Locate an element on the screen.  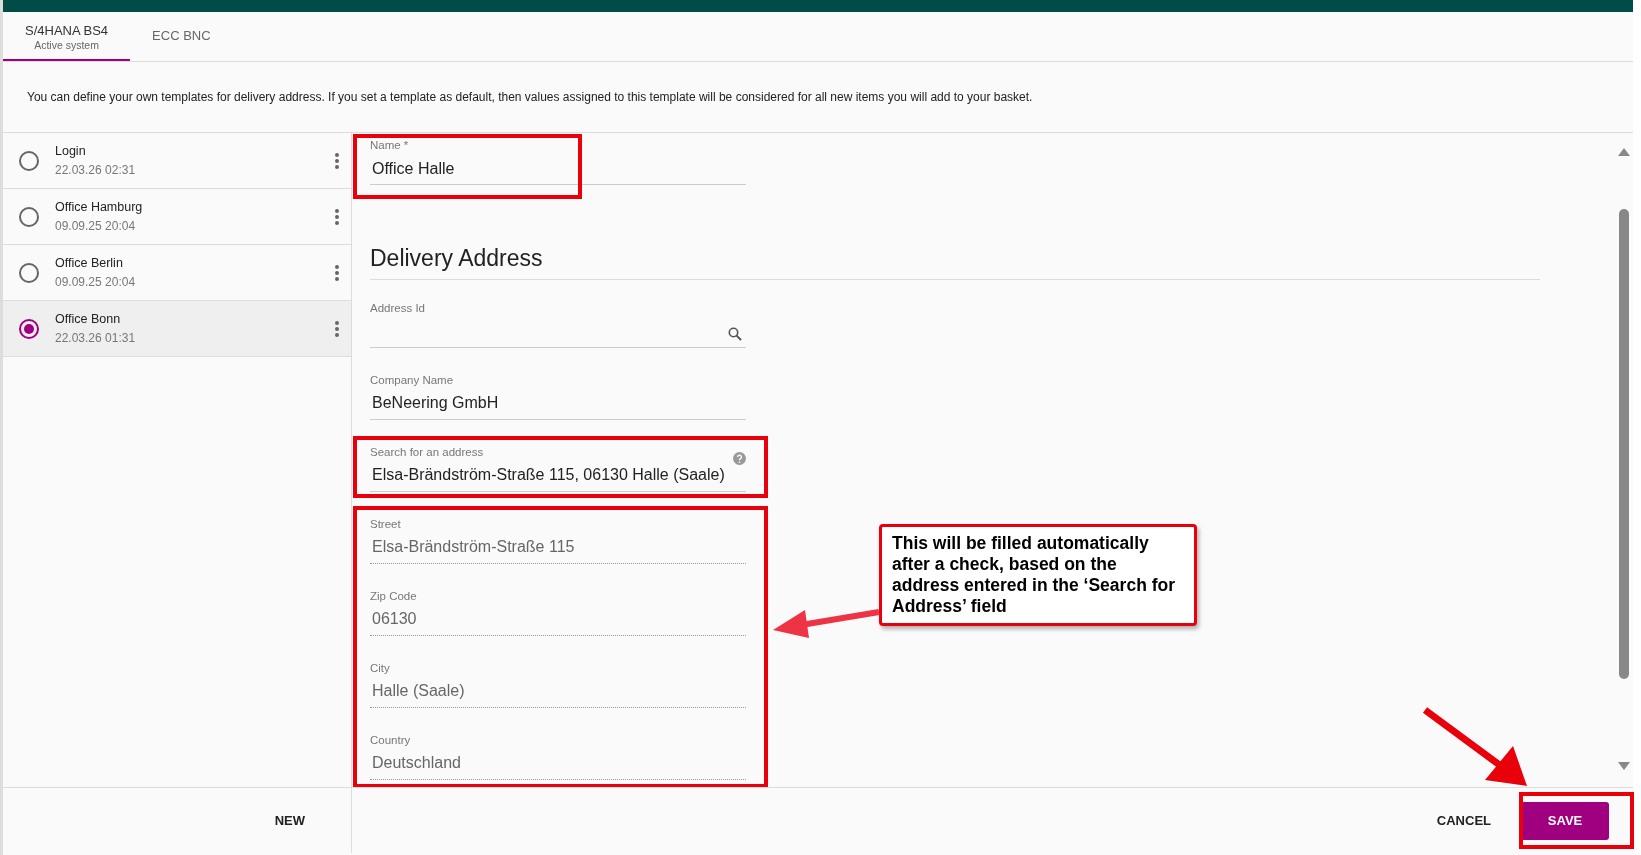
template-item: Office Bonn 22.03.26 01:31 is located at coordinates (177, 329).